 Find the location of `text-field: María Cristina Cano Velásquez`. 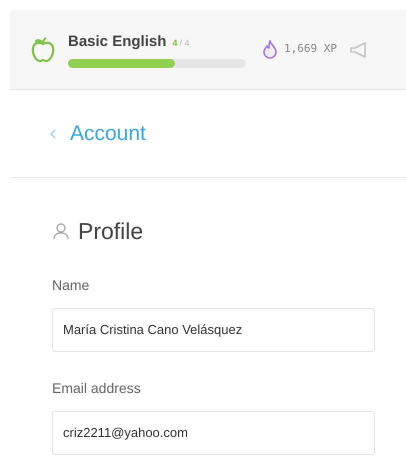

text-field: María Cristina Cano Velásquez is located at coordinates (213, 330).